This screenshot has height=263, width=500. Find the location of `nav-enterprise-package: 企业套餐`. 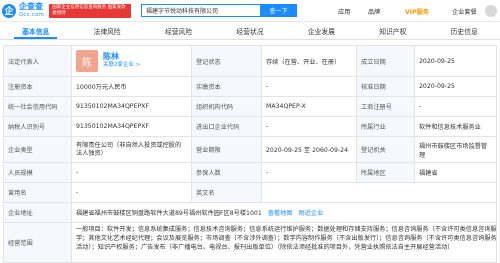

nav-enterprise-package: 企业套餐 is located at coordinates (464, 11).